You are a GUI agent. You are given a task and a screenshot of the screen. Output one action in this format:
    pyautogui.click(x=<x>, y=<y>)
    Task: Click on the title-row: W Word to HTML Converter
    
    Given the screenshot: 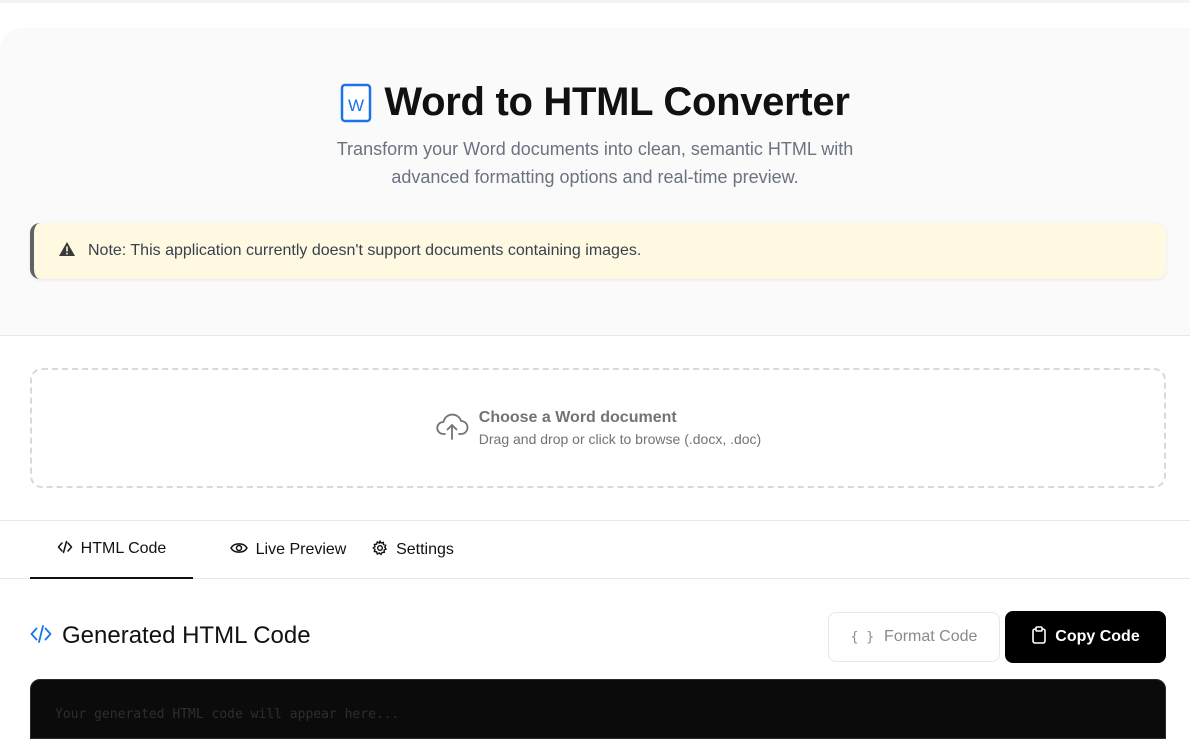 What is the action you would take?
    pyautogui.click(x=595, y=102)
    